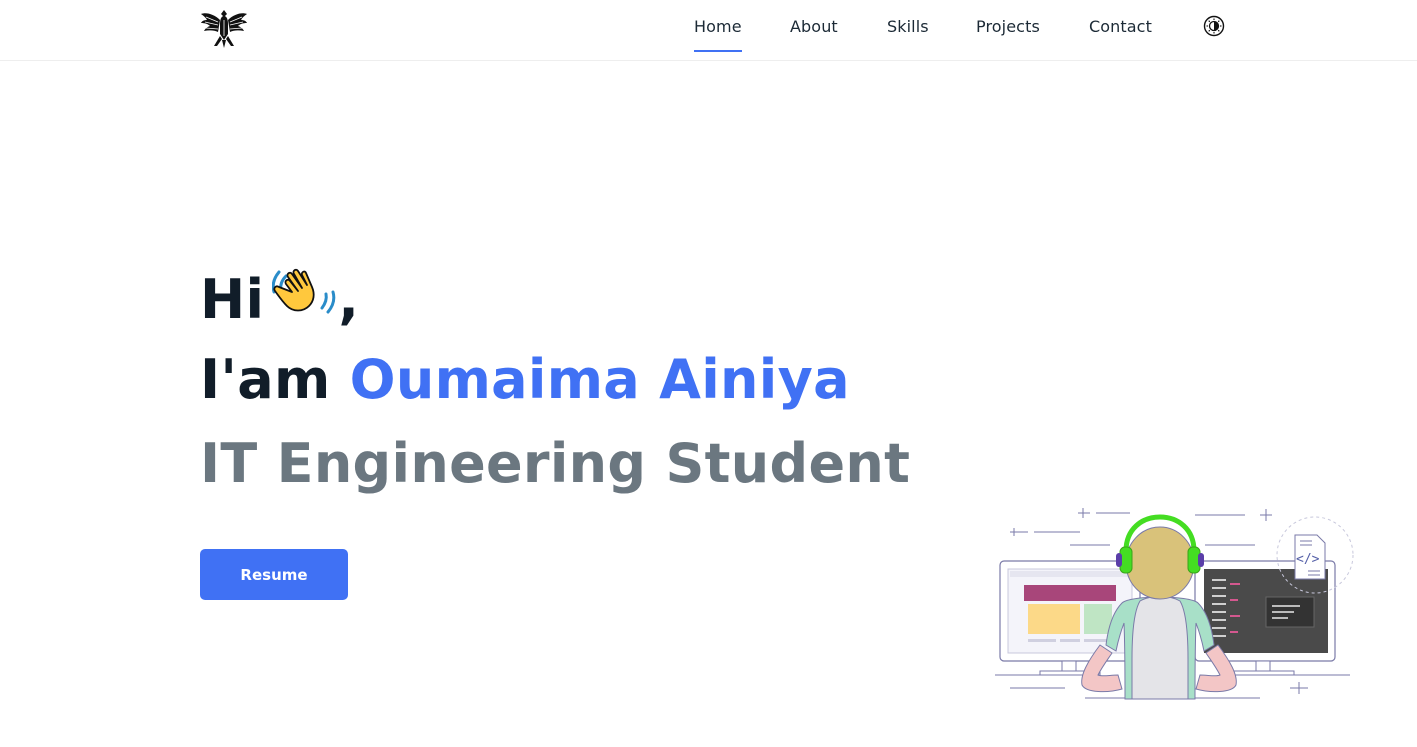  Describe the element at coordinates (1308, 559) in the screenshot. I see `code-symbol: </>` at that location.